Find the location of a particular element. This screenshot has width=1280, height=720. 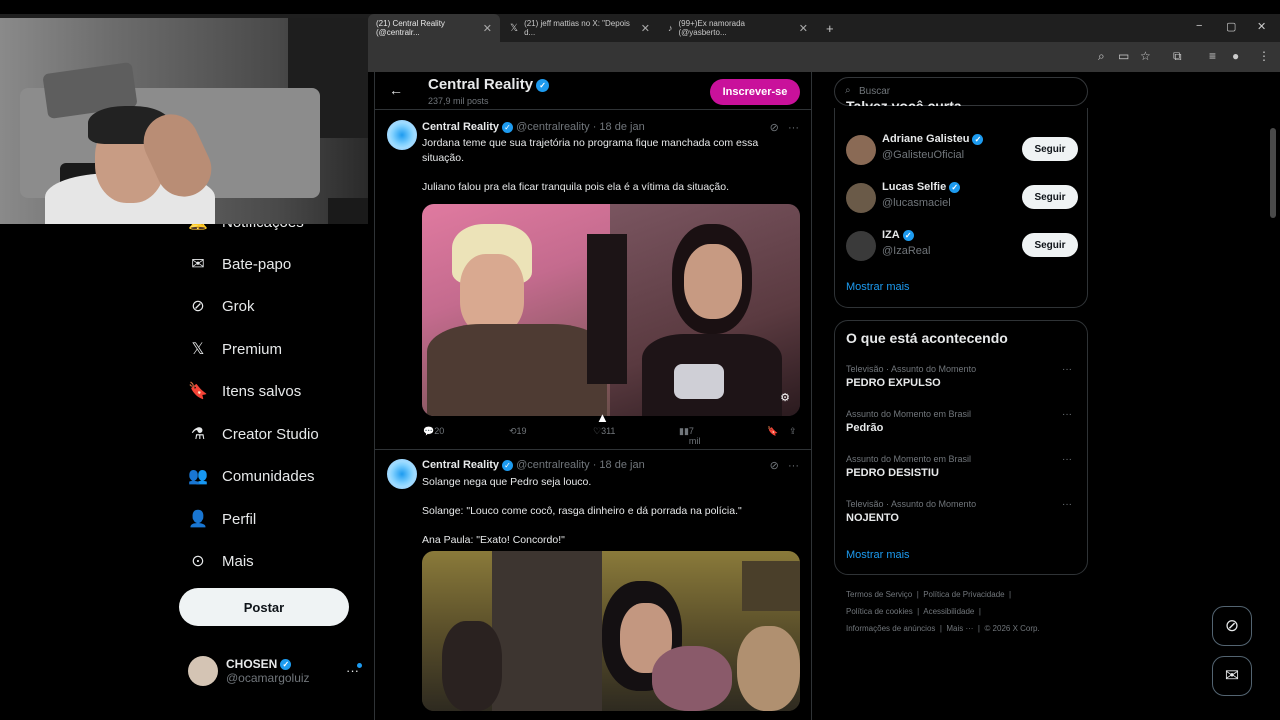

account-switcher: CHOSEN ✓ @ocamargoluiz is located at coordinates (249, 671).